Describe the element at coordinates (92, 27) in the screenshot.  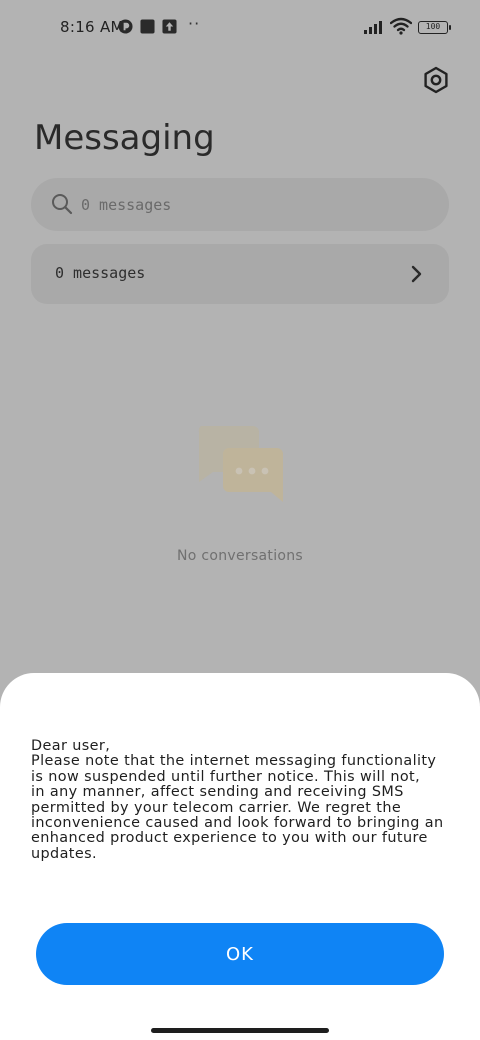
I see `status-time: 8:16 AM` at that location.